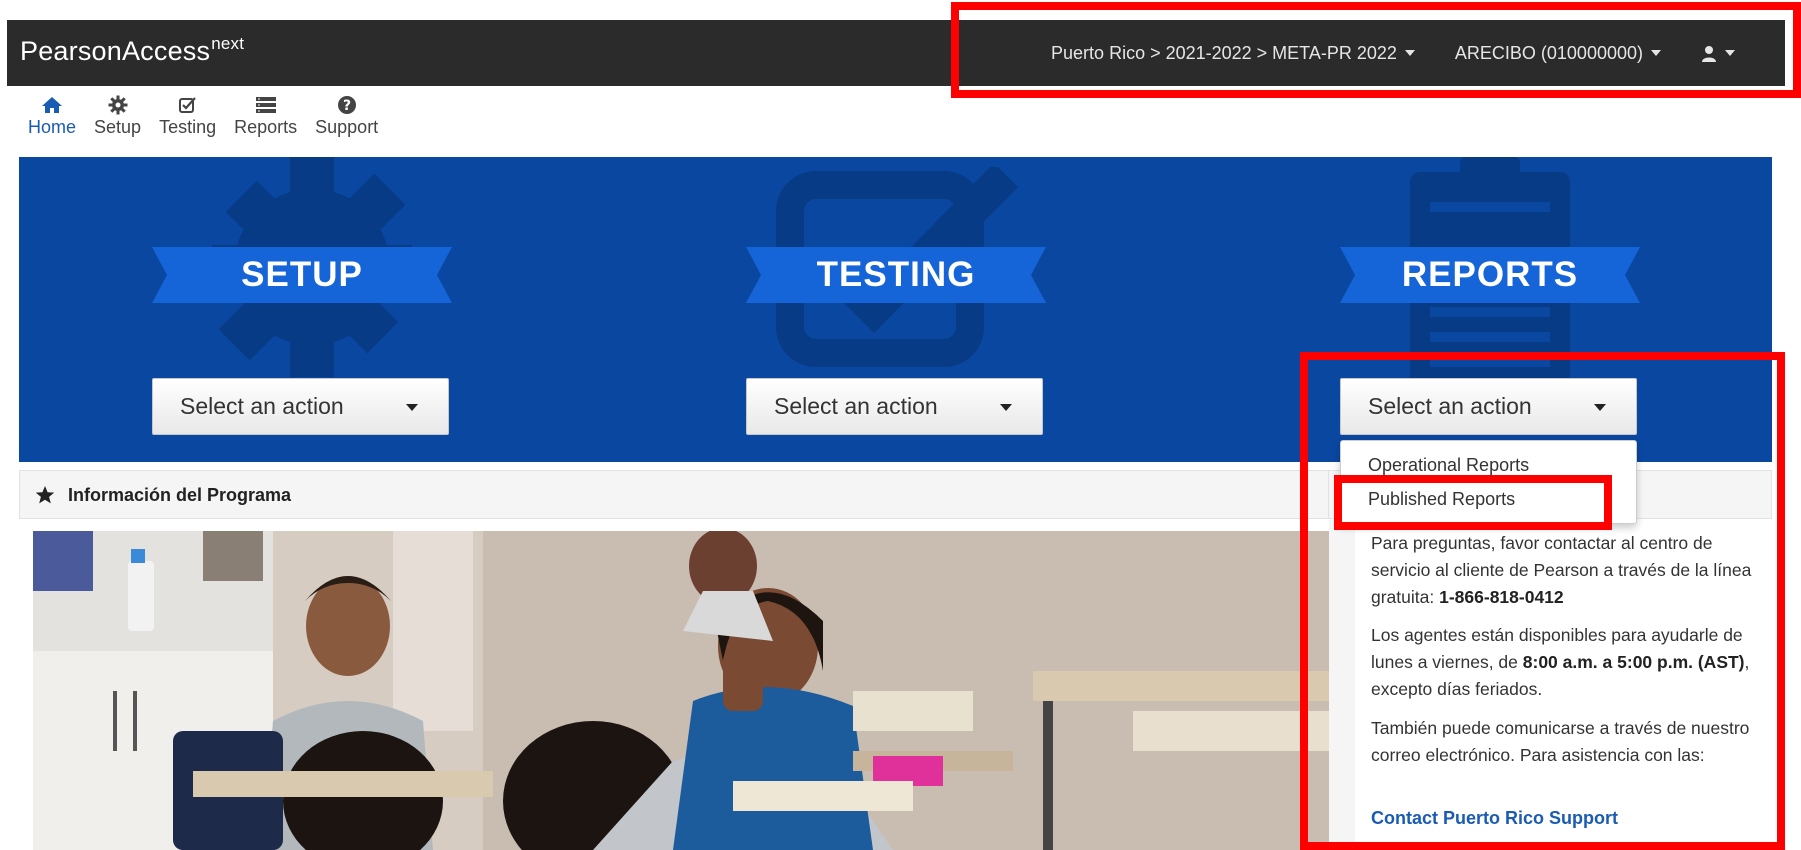  Describe the element at coordinates (302, 309) in the screenshot. I see `setup-column: SETUP Select an action` at that location.